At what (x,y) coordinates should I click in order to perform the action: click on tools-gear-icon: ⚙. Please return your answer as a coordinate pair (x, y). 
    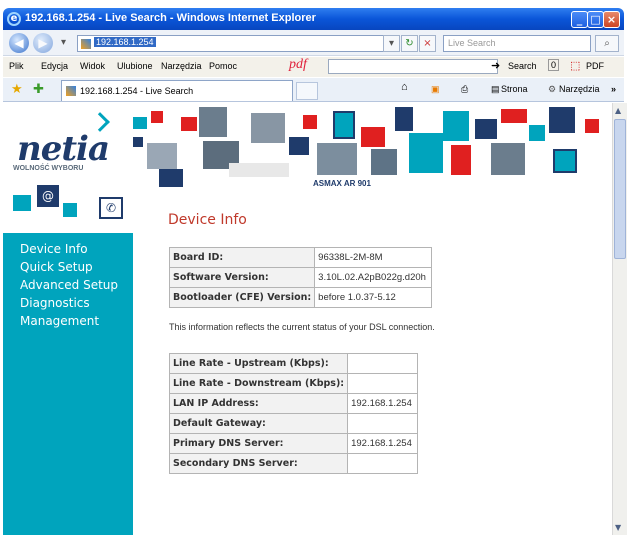
    Looking at the image, I should click on (552, 89).